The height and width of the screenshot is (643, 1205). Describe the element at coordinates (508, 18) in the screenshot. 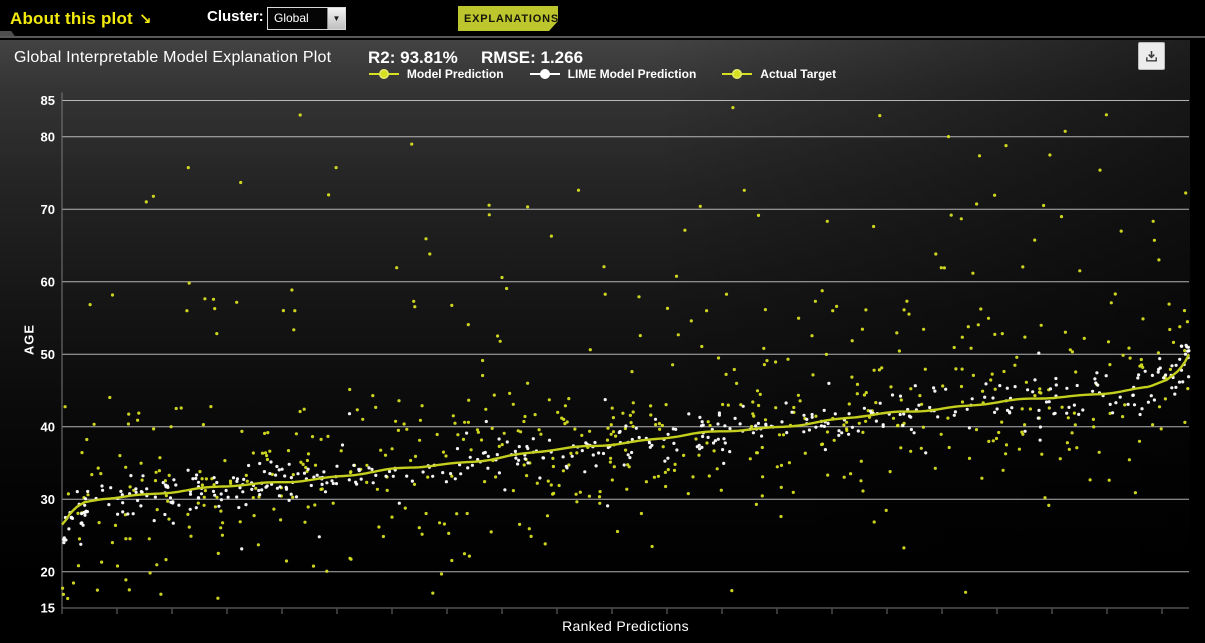

I see `explanations-button: EXPLANATIONS` at that location.